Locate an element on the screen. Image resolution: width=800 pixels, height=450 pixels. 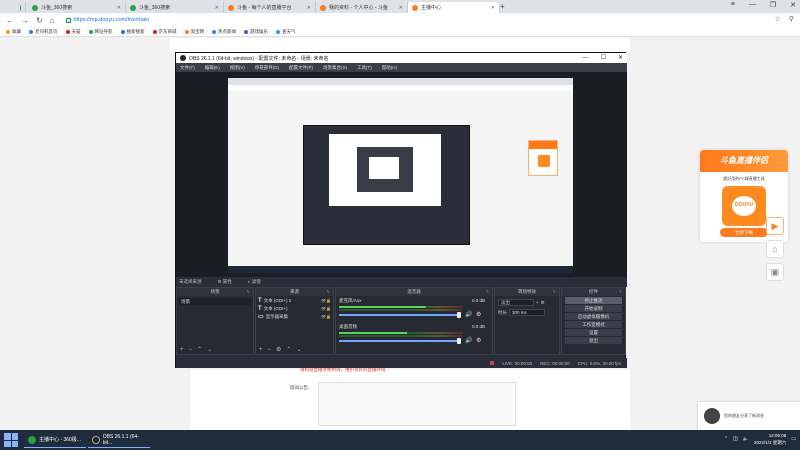
maximize-icon: ❐ is located at coordinates (773, 5).